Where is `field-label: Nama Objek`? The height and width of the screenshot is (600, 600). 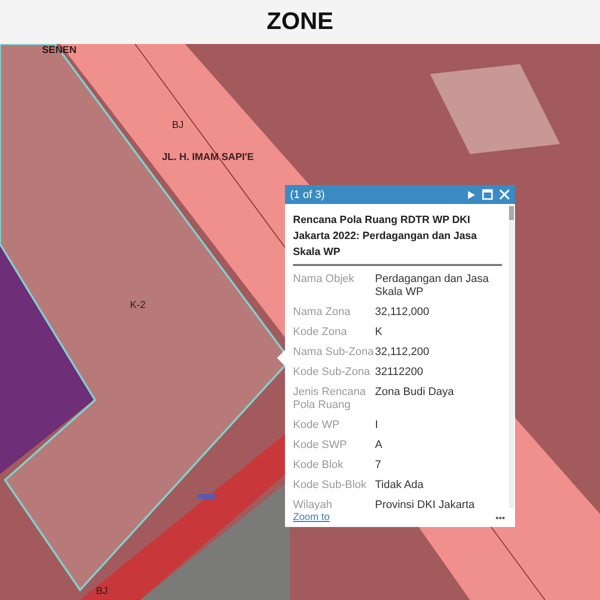
field-label: Nama Objek is located at coordinates (324, 280).